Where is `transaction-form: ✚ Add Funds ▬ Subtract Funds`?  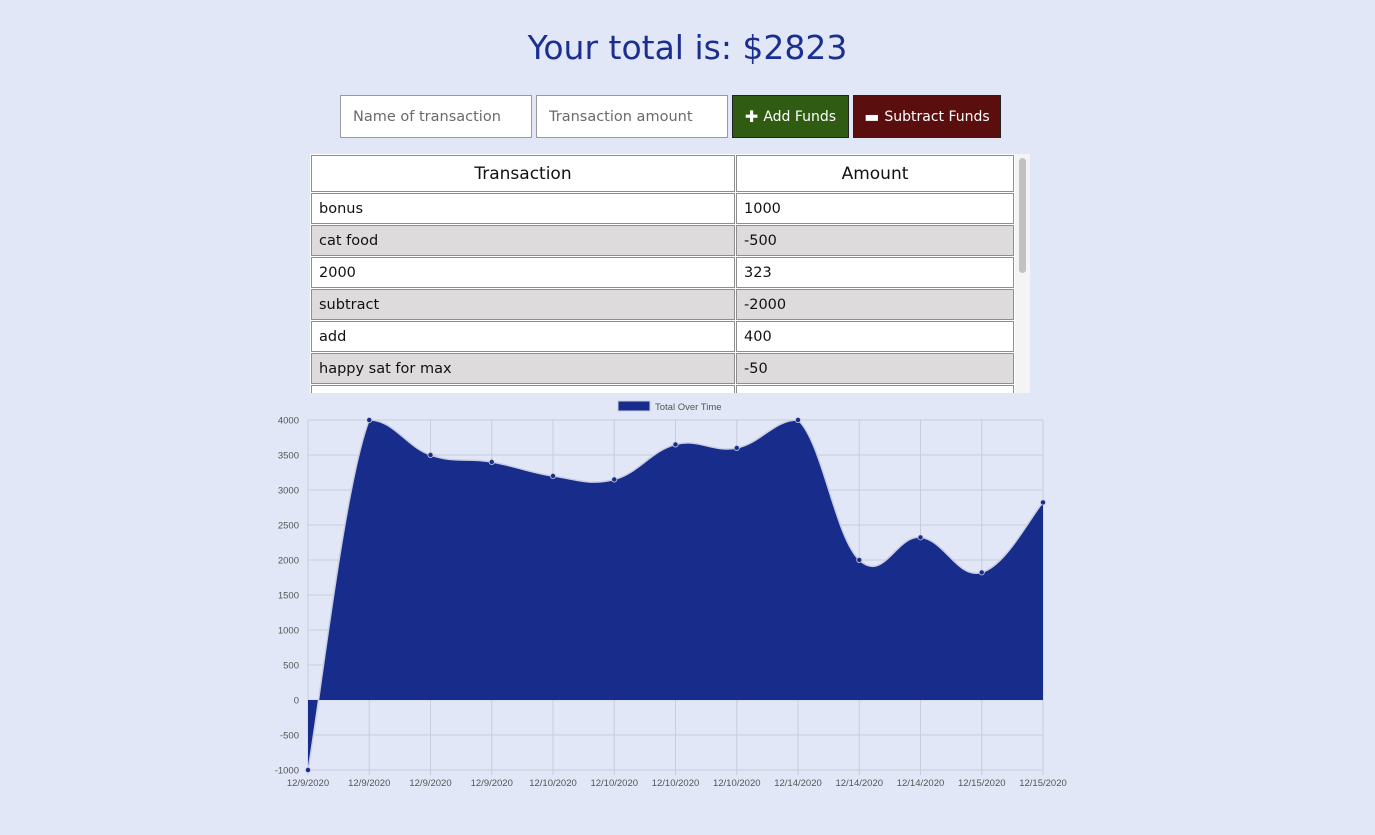 transaction-form: ✚ Add Funds ▬ Subtract Funds is located at coordinates (670, 116).